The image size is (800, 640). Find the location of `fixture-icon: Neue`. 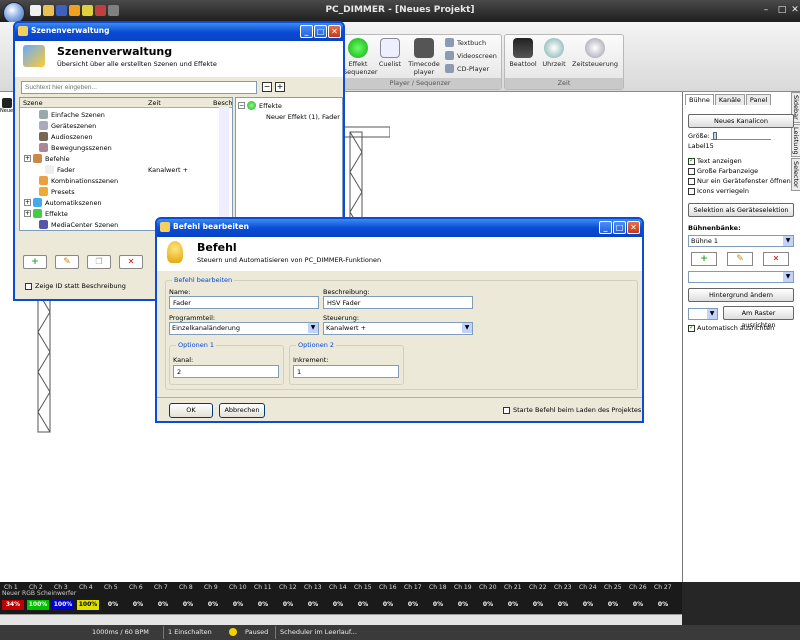

fixture-icon: Neue is located at coordinates (7, 109).